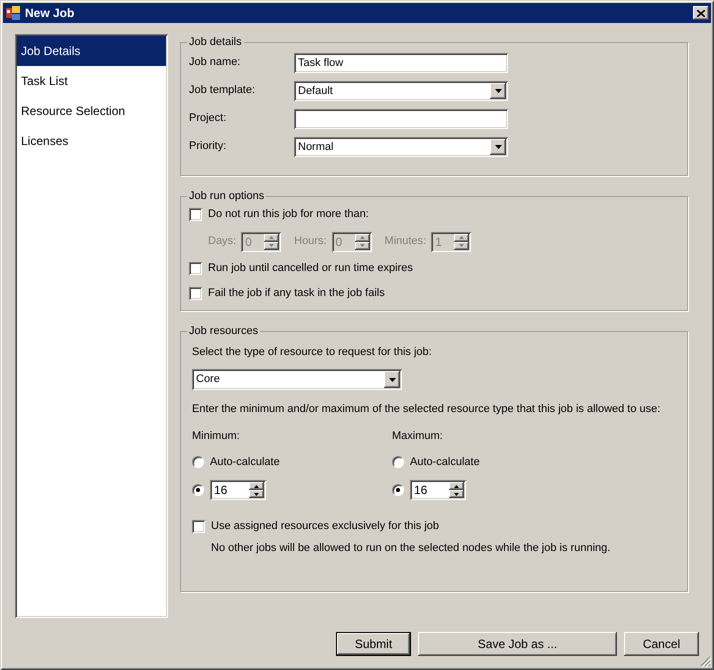 The width and height of the screenshot is (714, 670). Describe the element at coordinates (222, 90) in the screenshot. I see `field-label: Job template:` at that location.